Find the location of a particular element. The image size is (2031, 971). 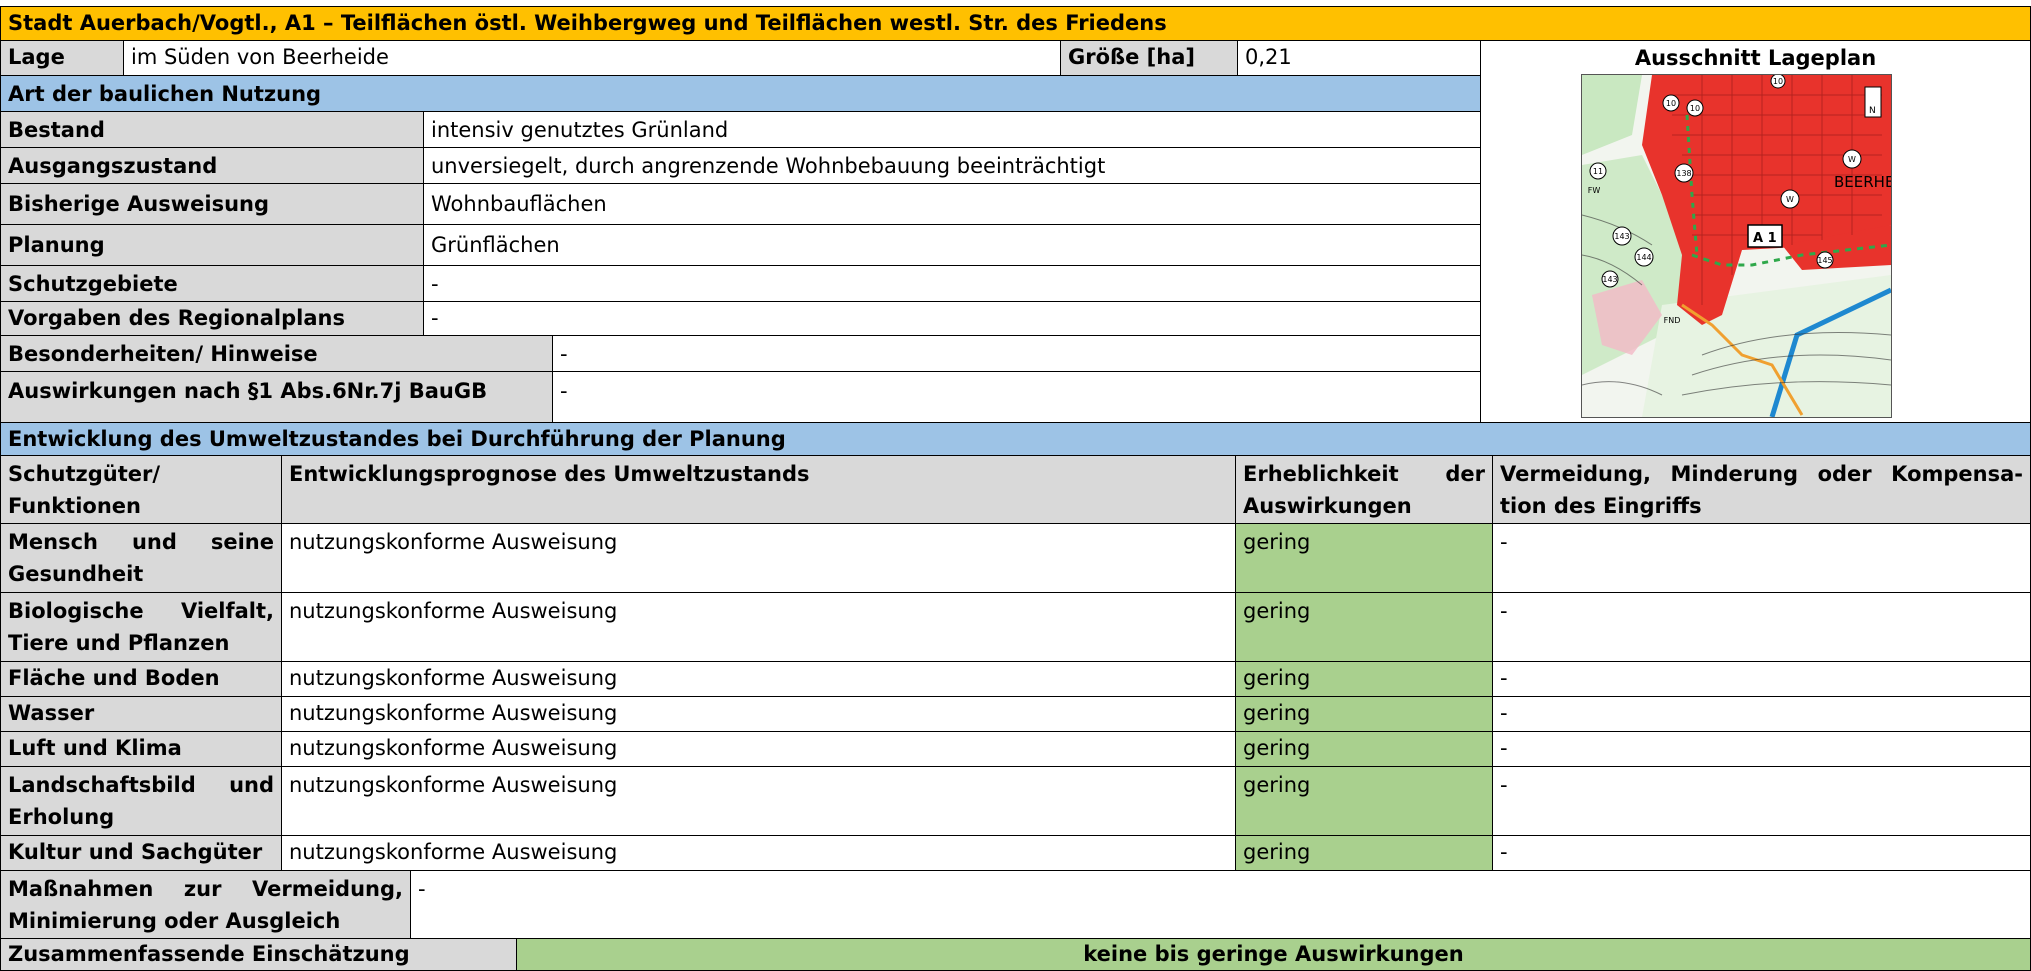

erheblichkeit-flaeche-boden: gering is located at coordinates (1364, 679).